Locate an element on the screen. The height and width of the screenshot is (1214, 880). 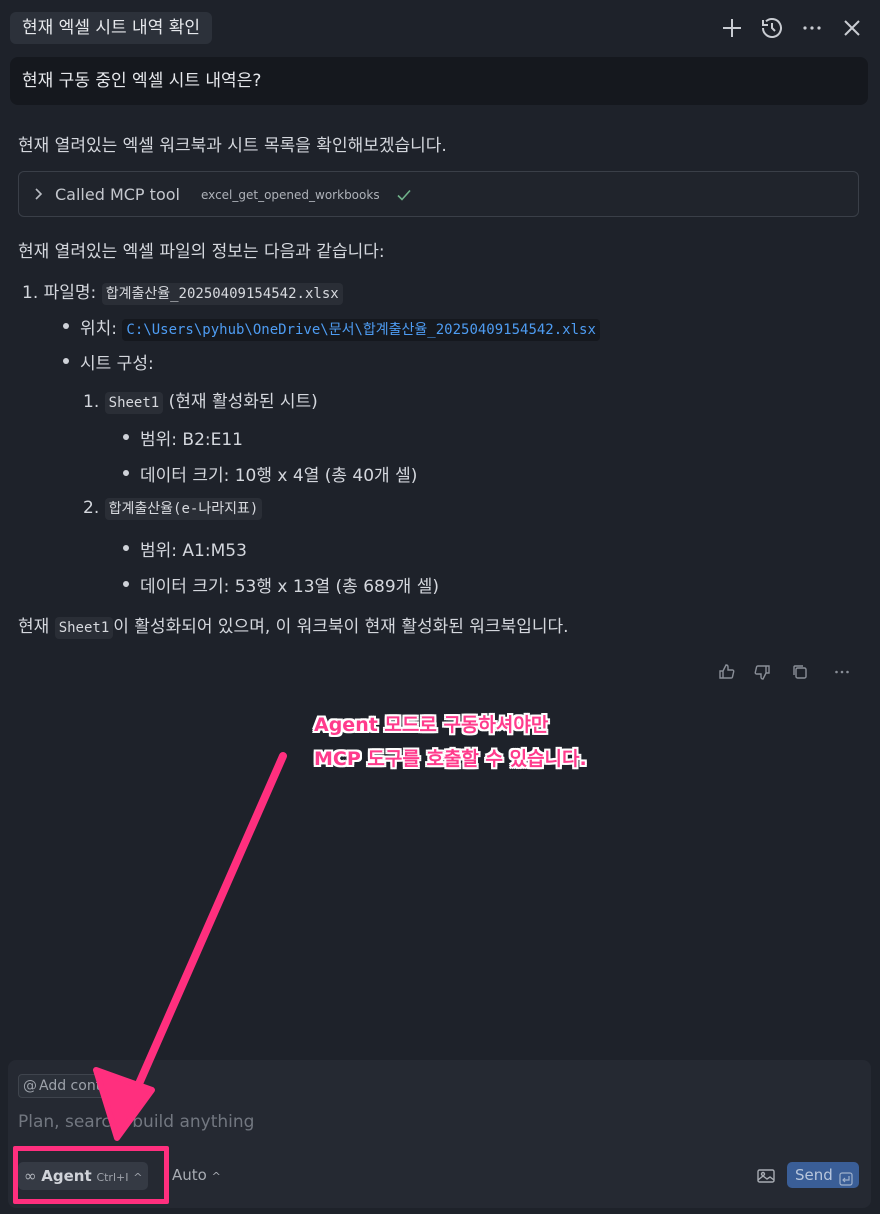
chevron-right-icon is located at coordinates (39, 194).